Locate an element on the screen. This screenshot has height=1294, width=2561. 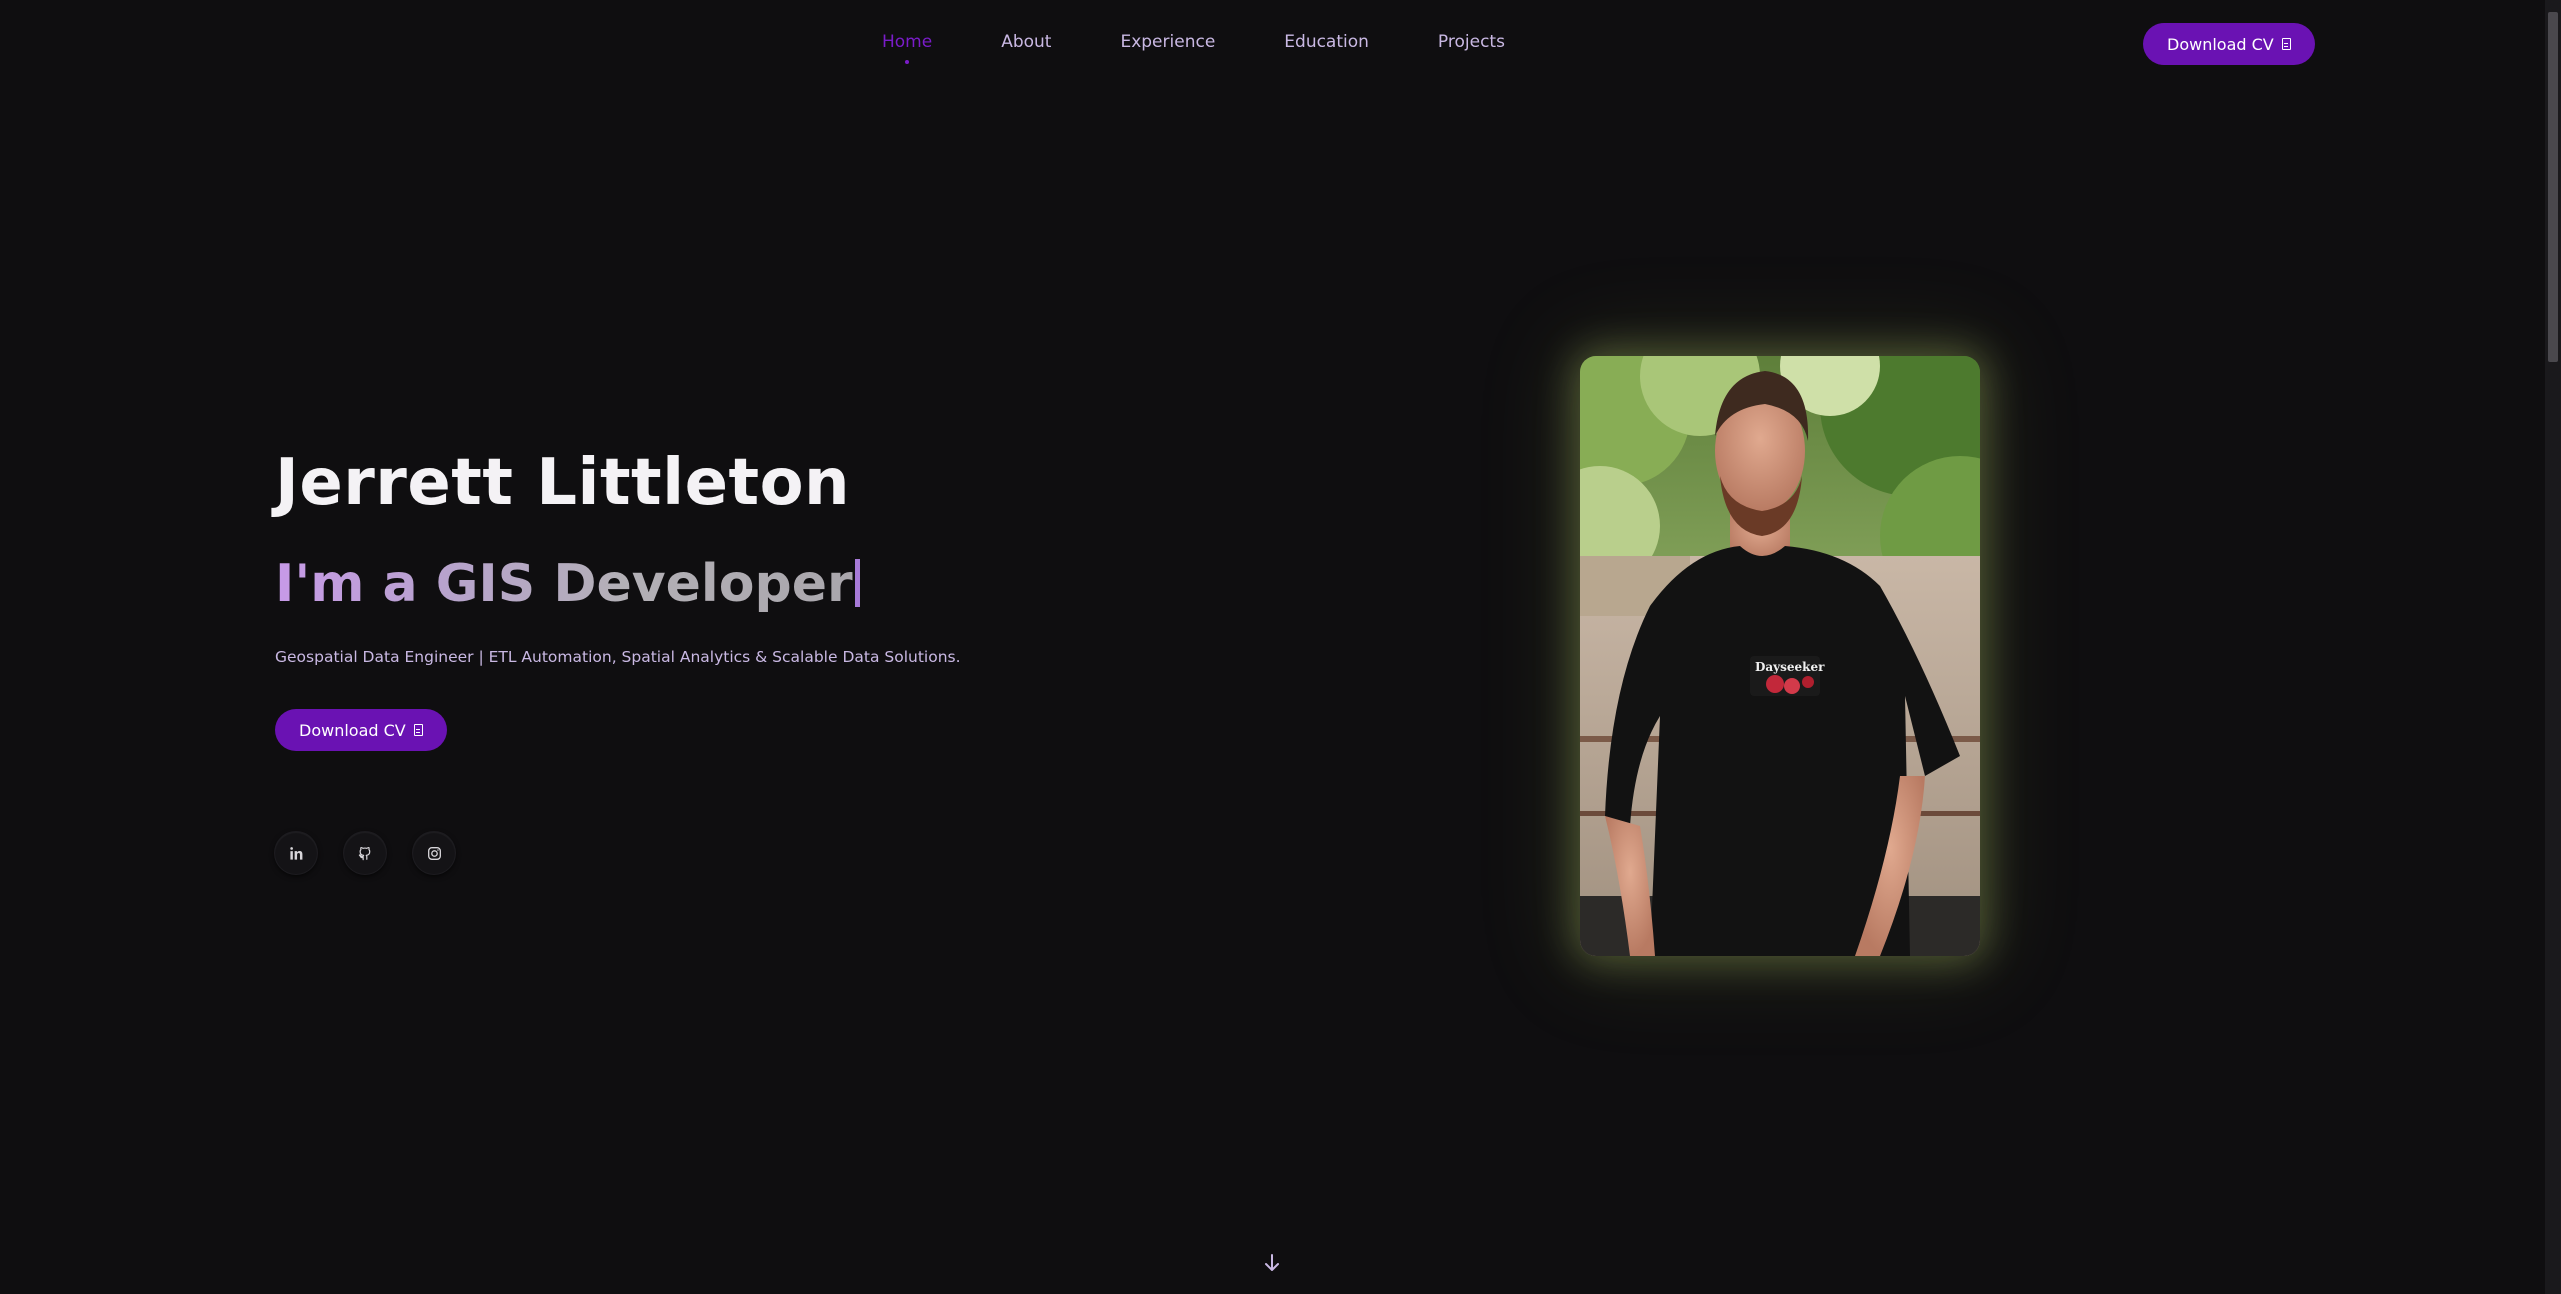
social-links is located at coordinates (365, 853).